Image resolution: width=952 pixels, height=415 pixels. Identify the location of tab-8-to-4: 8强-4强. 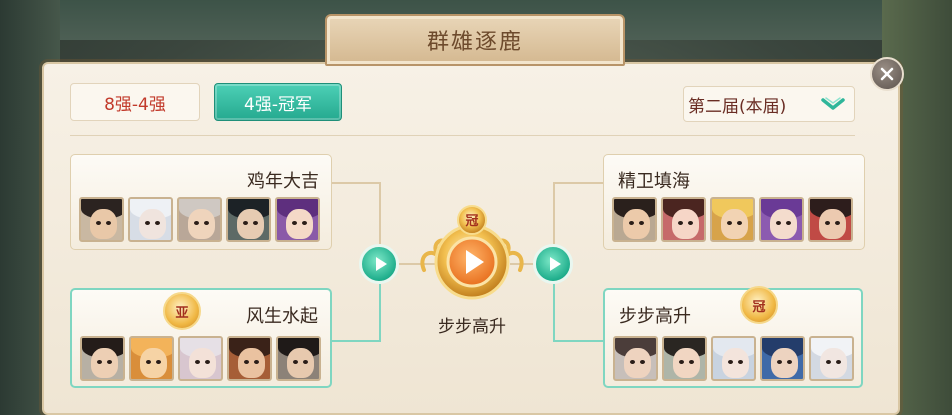
(135, 102).